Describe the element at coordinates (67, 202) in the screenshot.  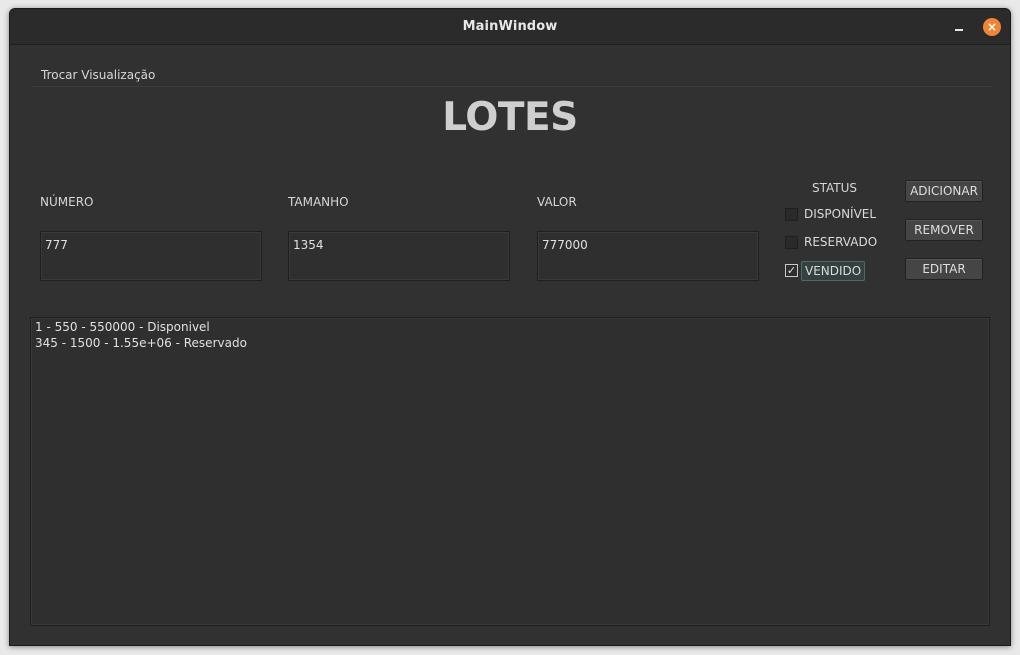
I see `numero-label: NÚMERO` at that location.